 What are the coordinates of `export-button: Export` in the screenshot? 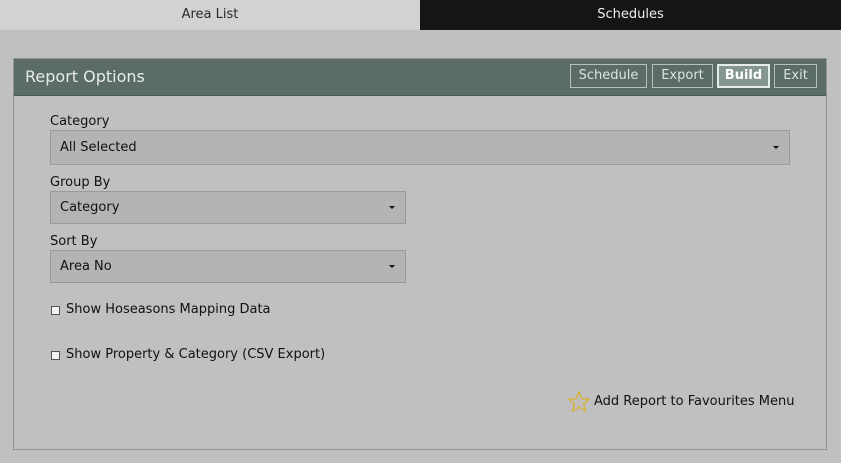 It's located at (682, 76).